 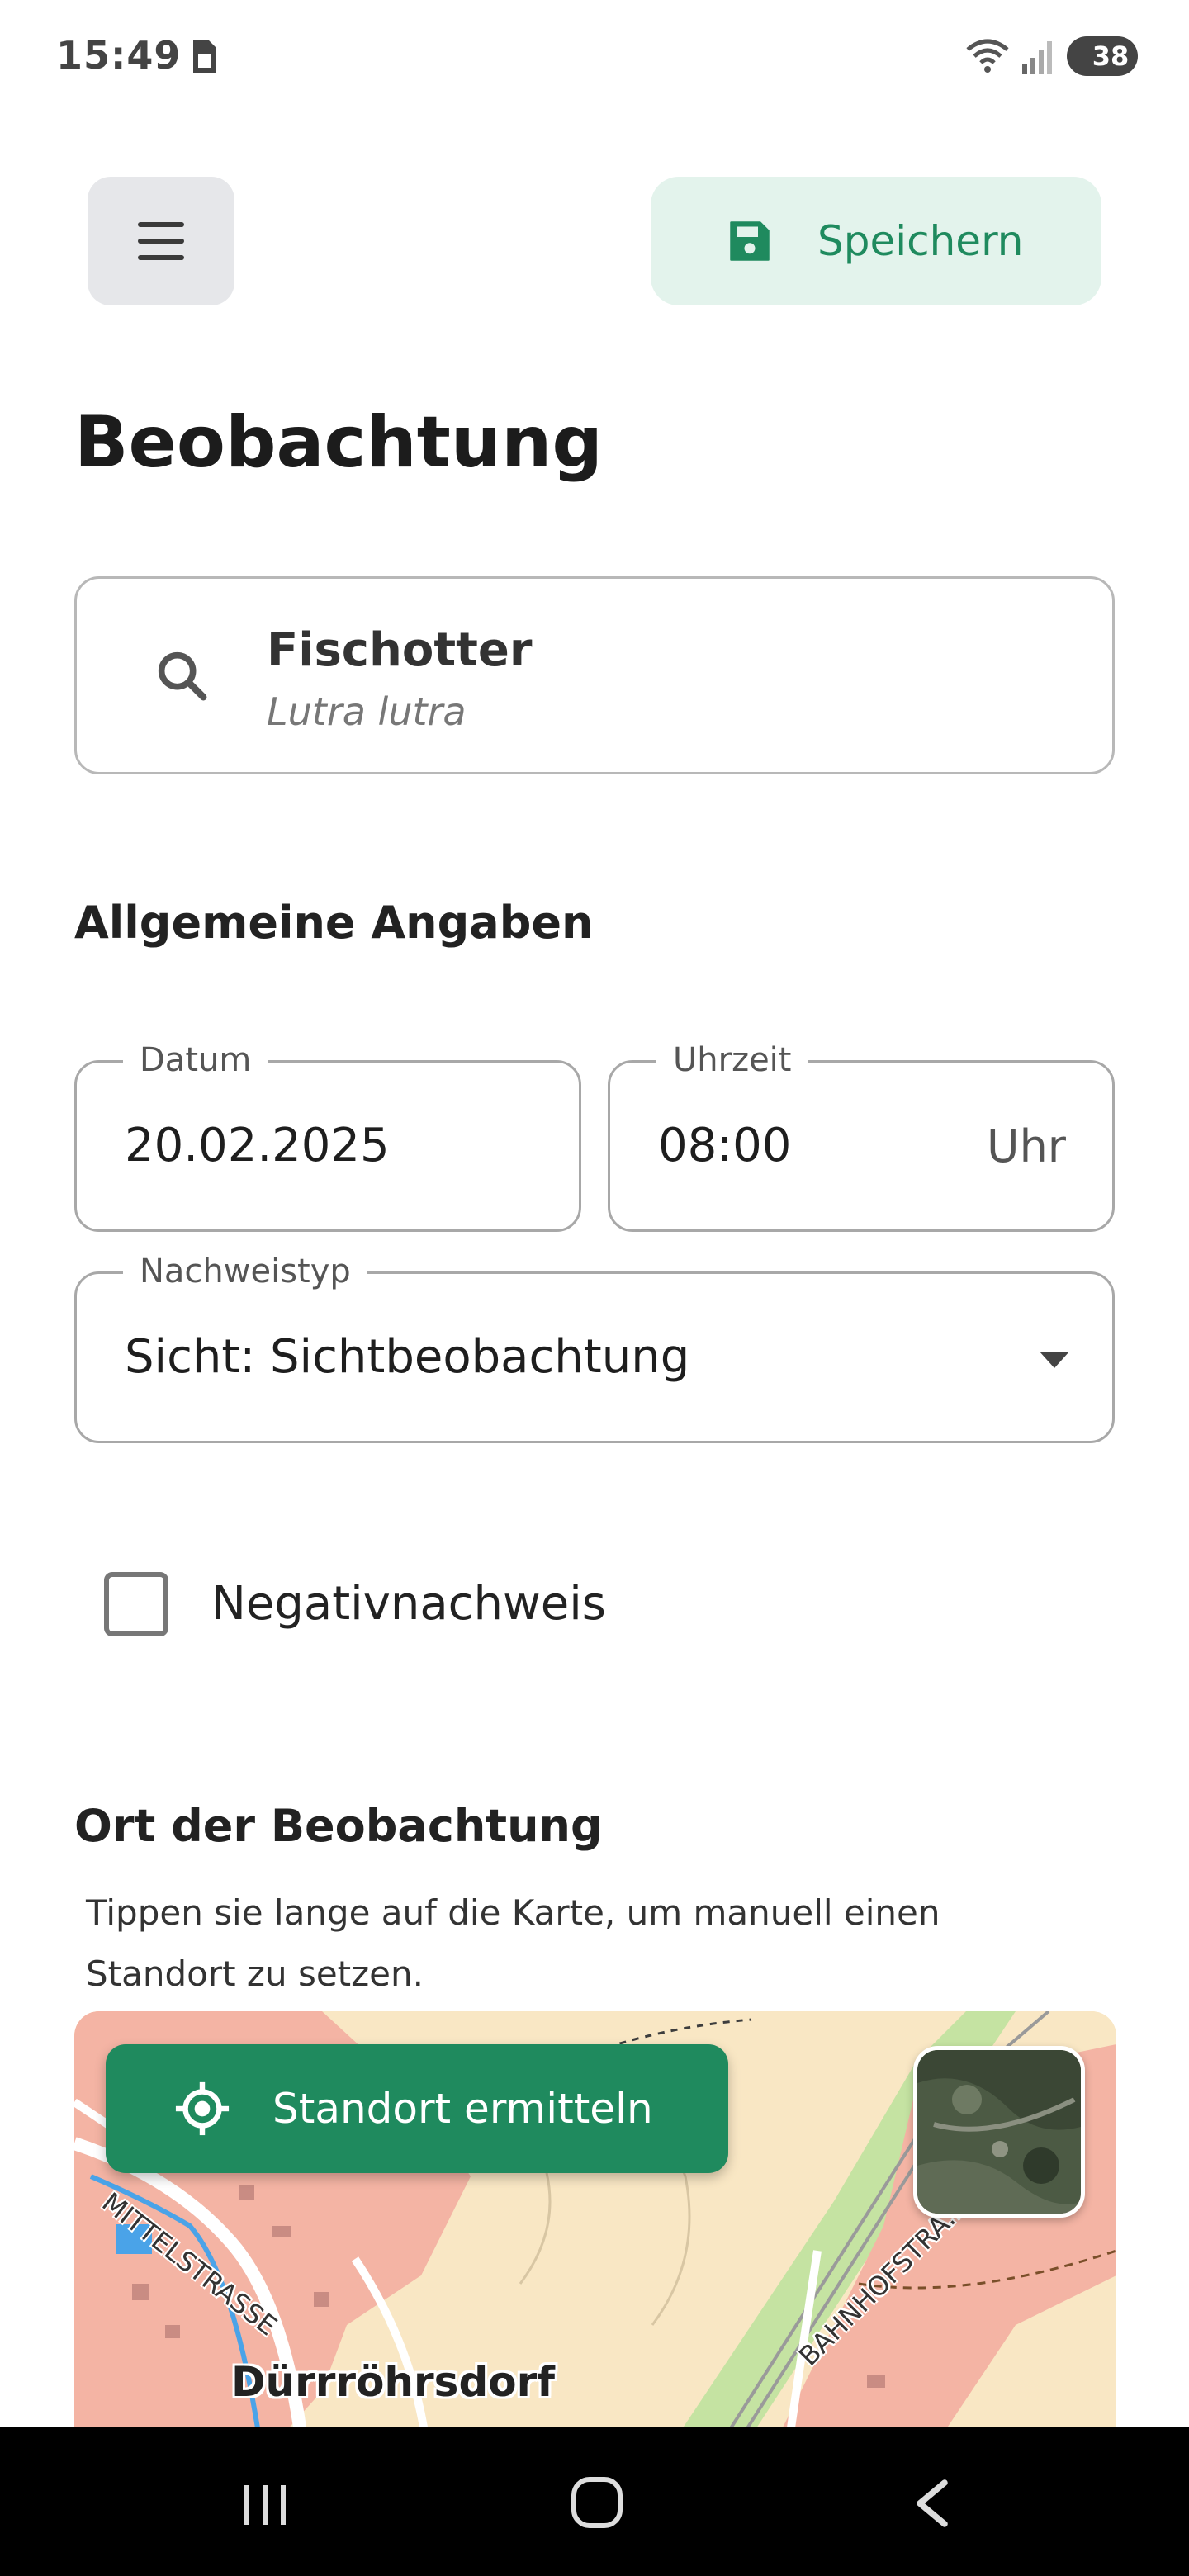 I want to click on battery-level: 38, so click(x=1111, y=56).